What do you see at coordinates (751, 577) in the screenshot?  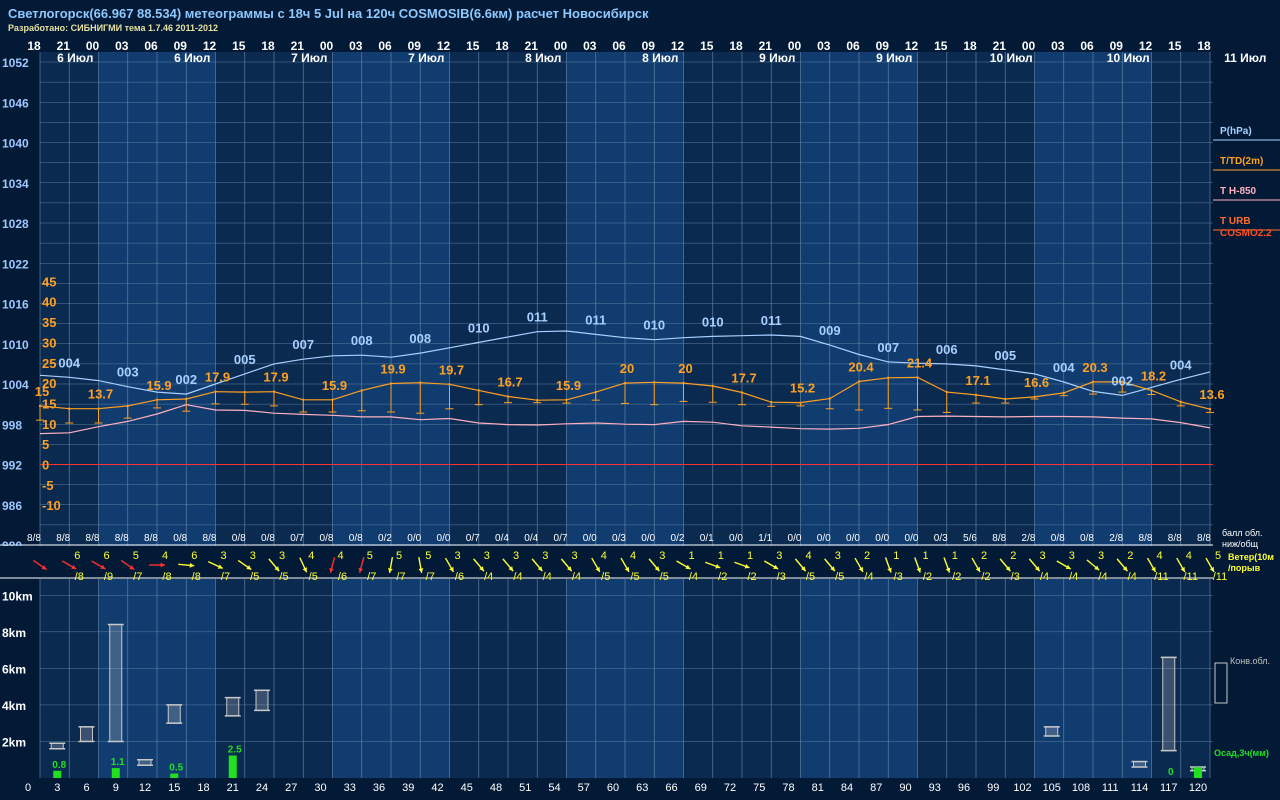 I see `wind-gust-label: /2` at bounding box center [751, 577].